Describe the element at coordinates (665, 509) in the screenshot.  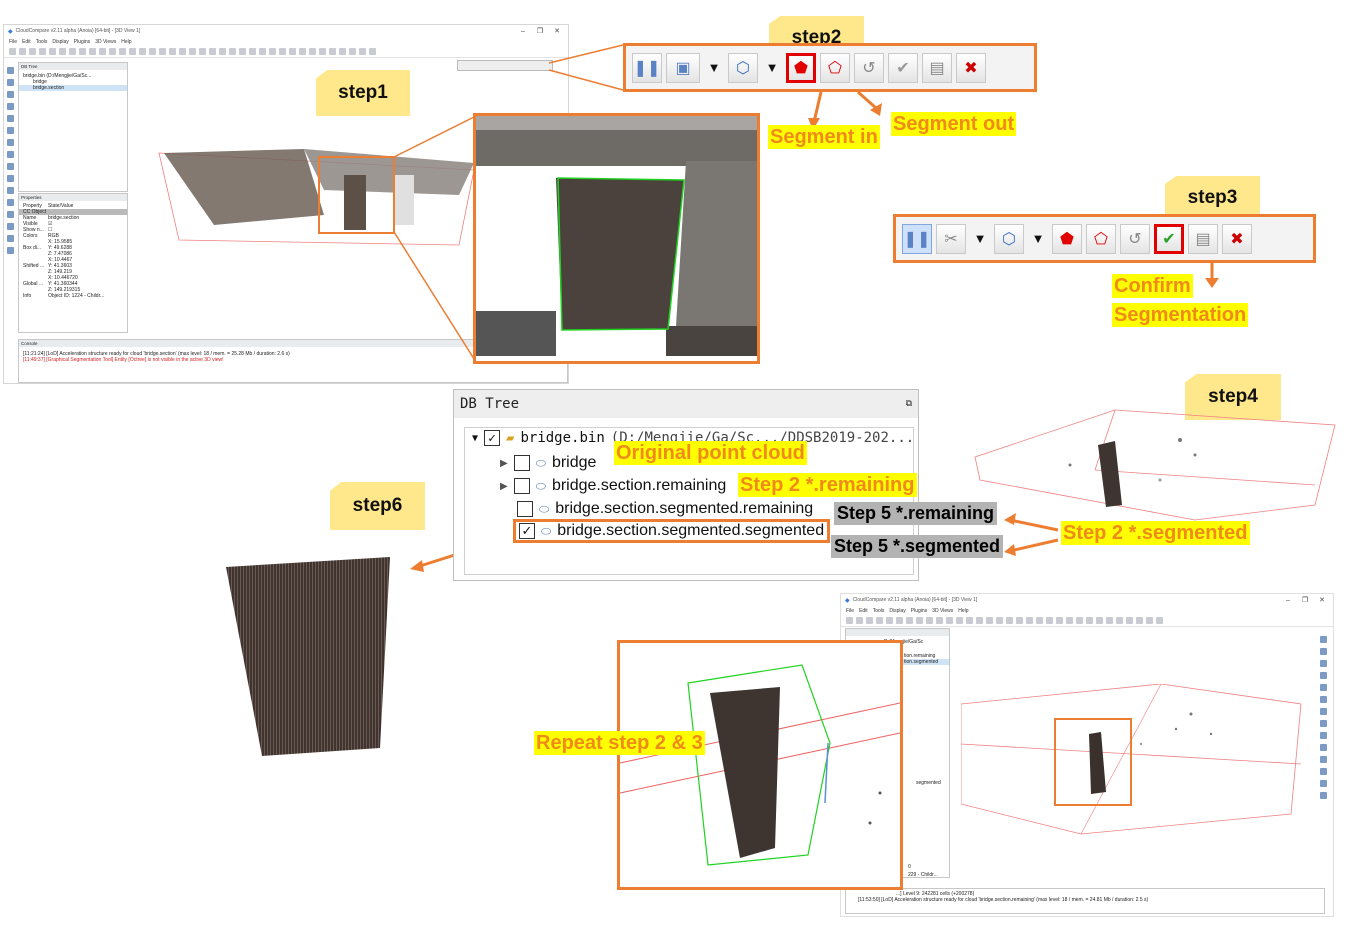
I see `tree-item-segmented-remaining: ⬭ bridge.section.segmented.remaining` at that location.